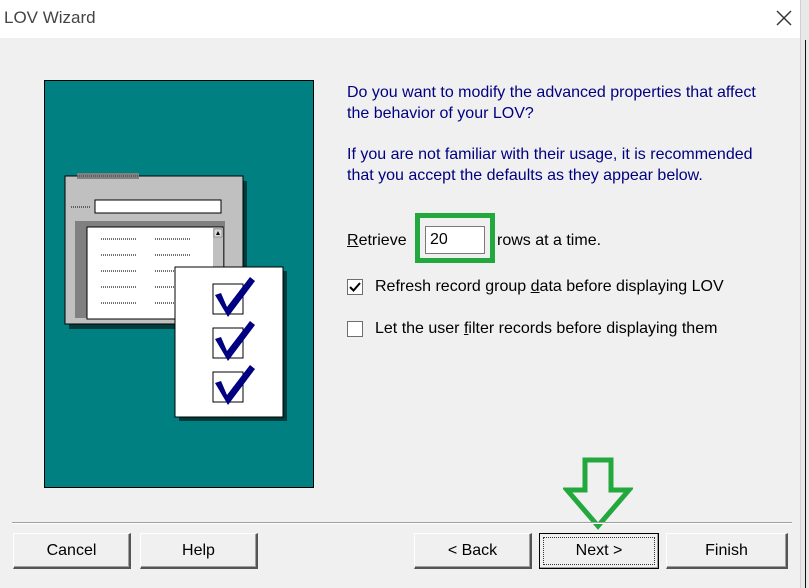 The image size is (809, 588). What do you see at coordinates (382, 240) in the screenshot?
I see `retrieve-label-rest: etrieve` at bounding box center [382, 240].